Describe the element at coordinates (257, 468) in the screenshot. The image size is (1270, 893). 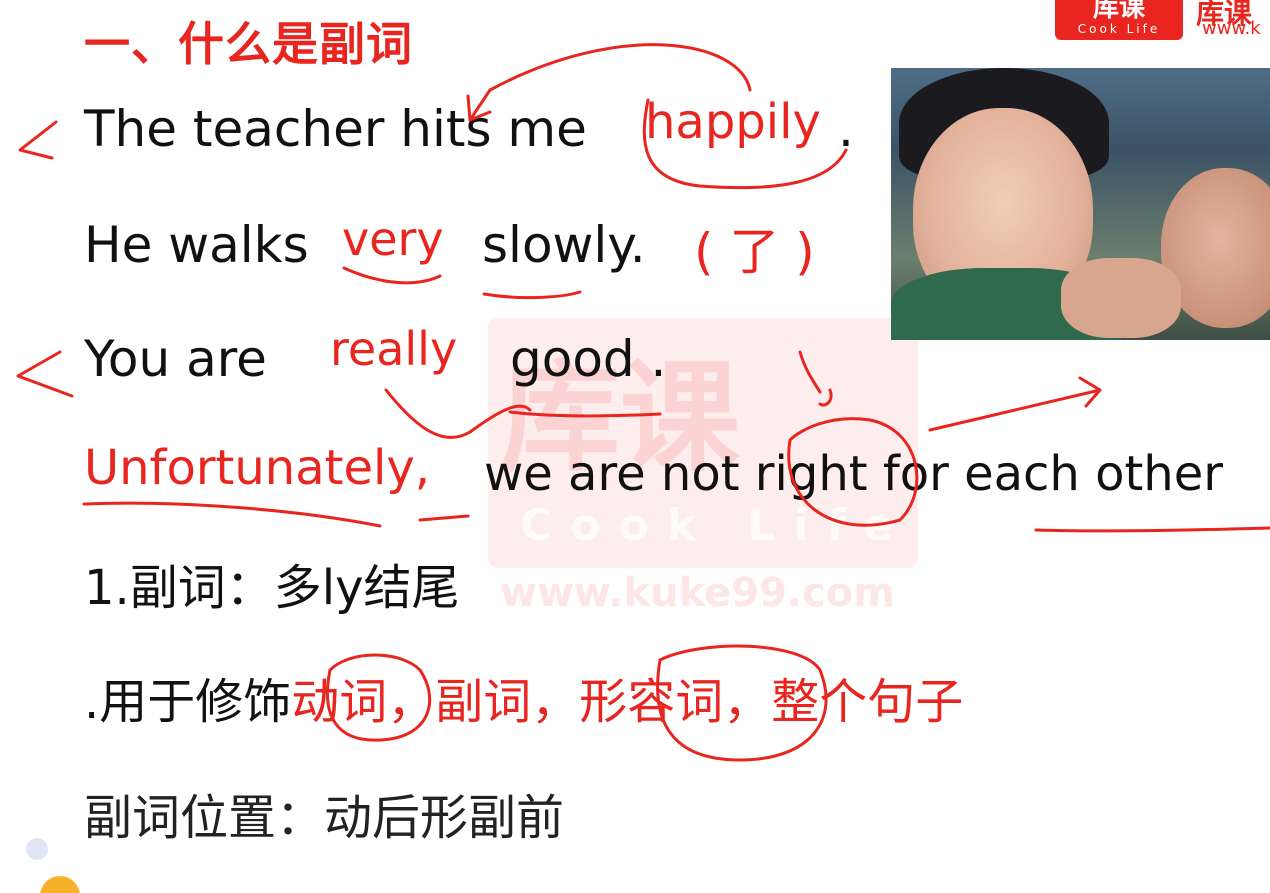
I see `annotation-unfortunately: Unfortunately,` at that location.